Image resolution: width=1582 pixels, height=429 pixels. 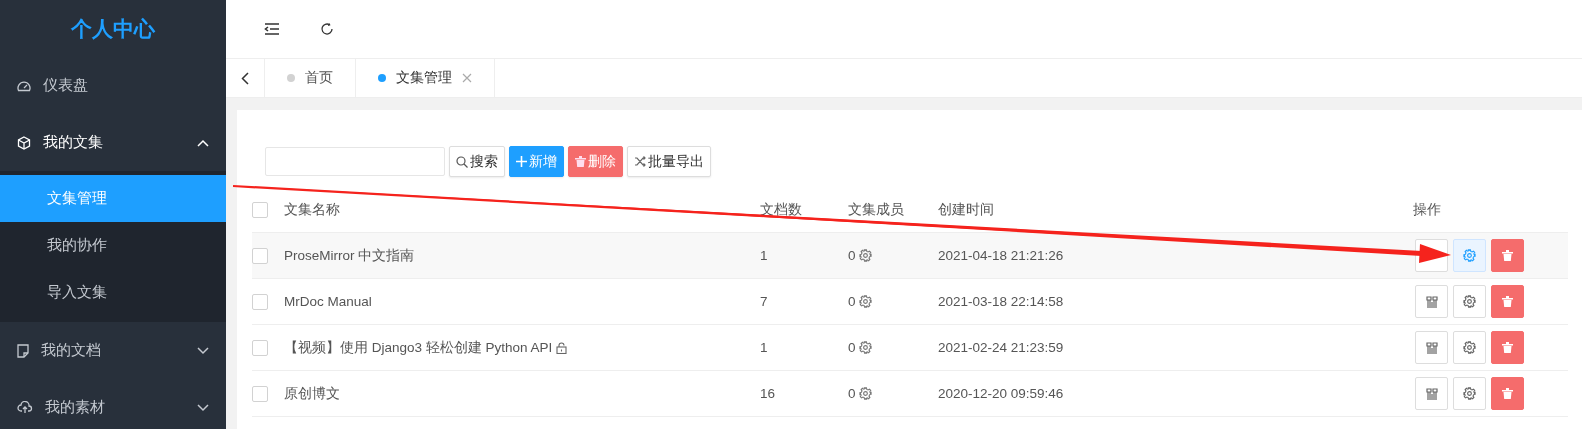 I want to click on sidebar-item: 我的文档, so click(x=113, y=350).